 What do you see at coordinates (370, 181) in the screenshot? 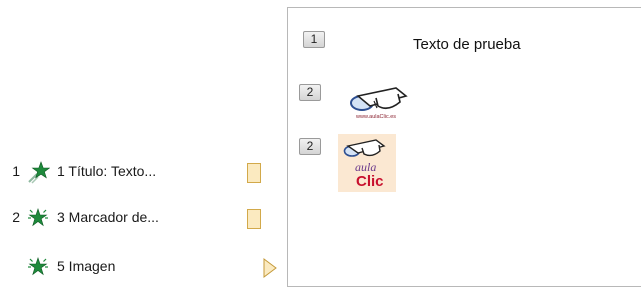
I see `logo-text-clic: Clic` at bounding box center [370, 181].